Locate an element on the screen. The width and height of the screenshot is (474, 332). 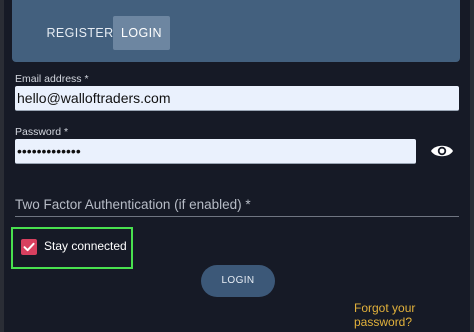
password-field-container is located at coordinates (215, 151).